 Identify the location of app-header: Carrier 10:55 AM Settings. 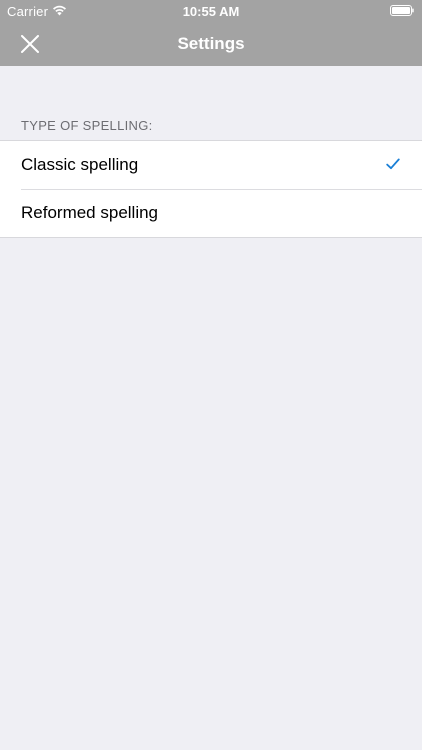
(211, 33).